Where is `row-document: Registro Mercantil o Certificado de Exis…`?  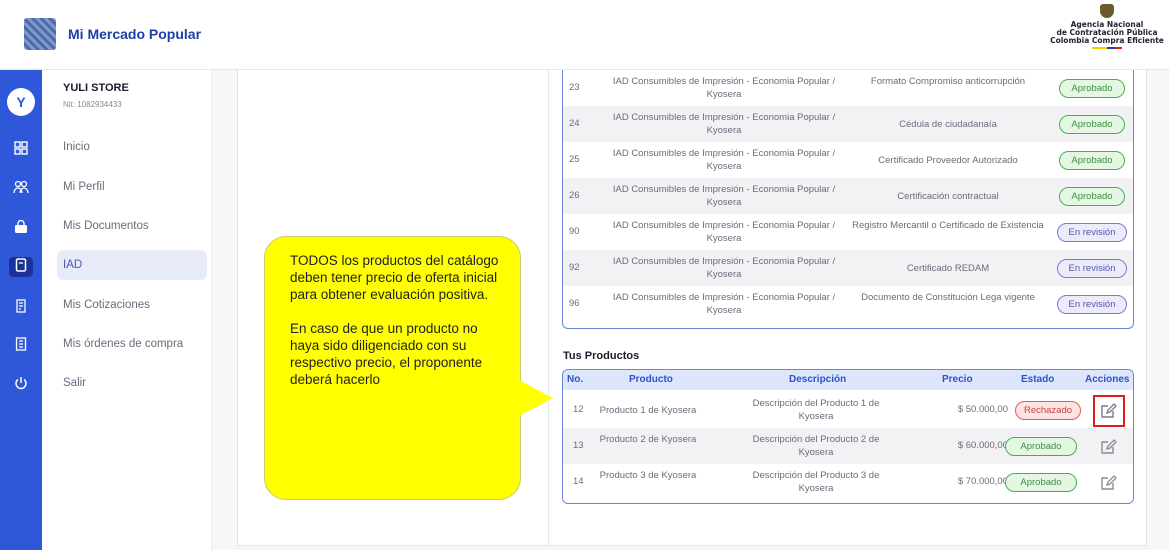
row-document: Registro Mercantil o Certificado de Exis… is located at coordinates (948, 225).